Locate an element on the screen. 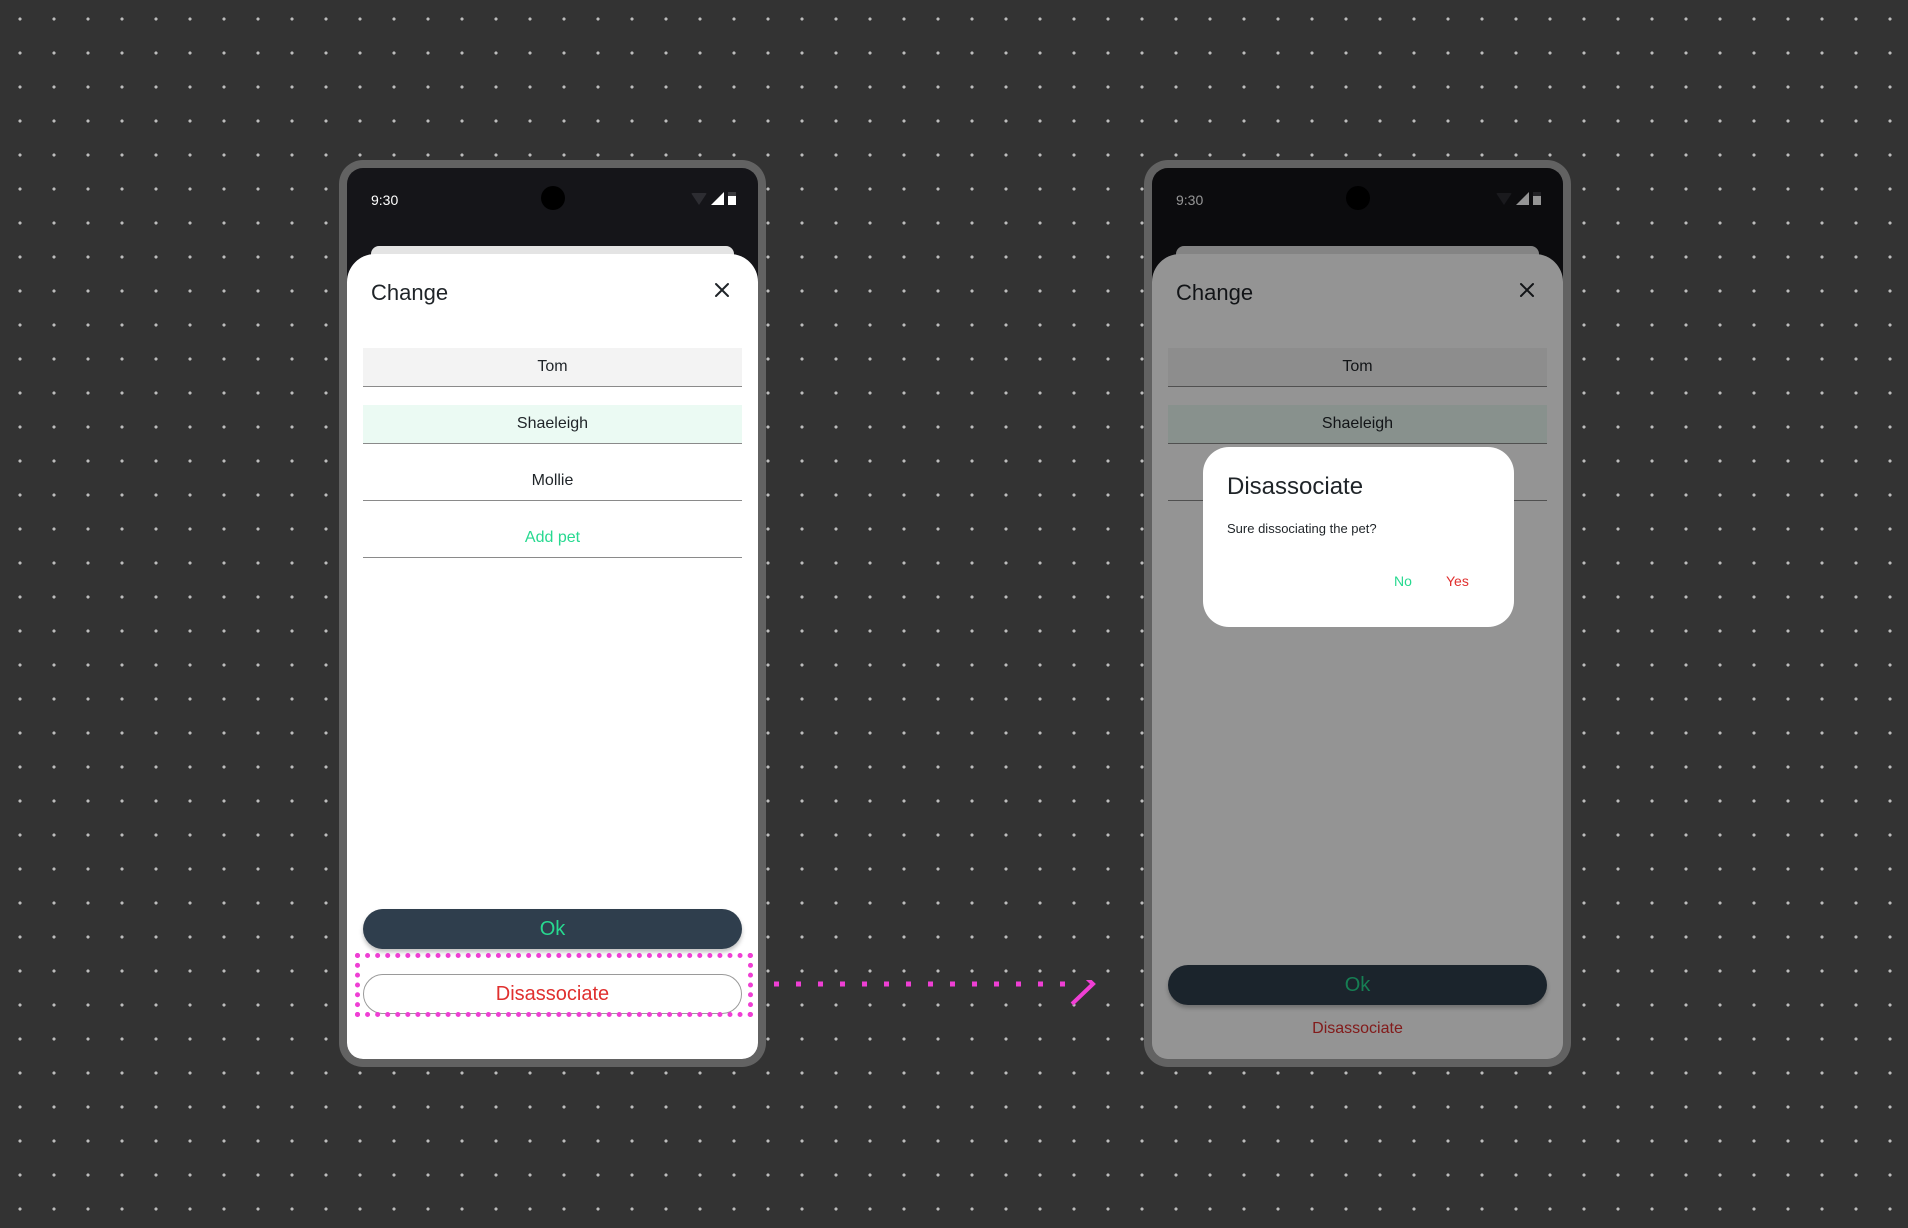  no-button: No is located at coordinates (1403, 581).